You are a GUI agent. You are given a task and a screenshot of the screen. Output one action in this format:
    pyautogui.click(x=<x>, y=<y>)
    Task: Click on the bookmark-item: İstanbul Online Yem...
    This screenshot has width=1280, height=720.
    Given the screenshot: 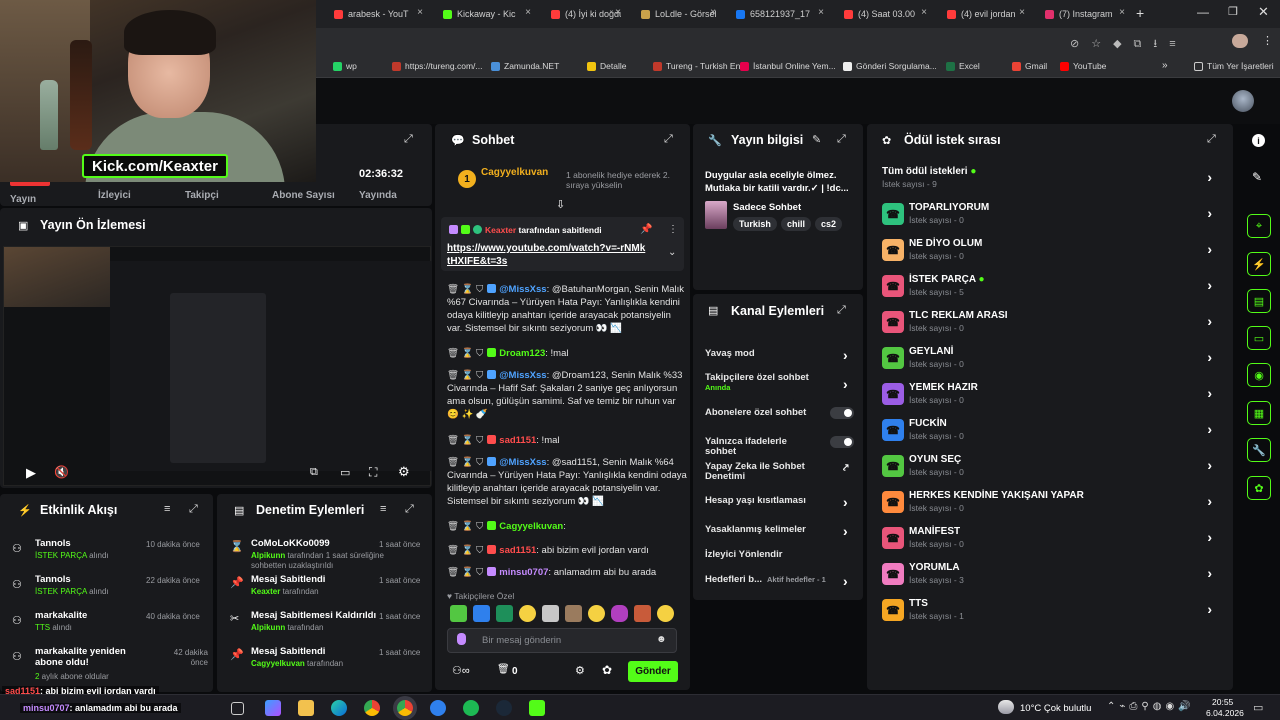 What is the action you would take?
    pyautogui.click(x=788, y=66)
    